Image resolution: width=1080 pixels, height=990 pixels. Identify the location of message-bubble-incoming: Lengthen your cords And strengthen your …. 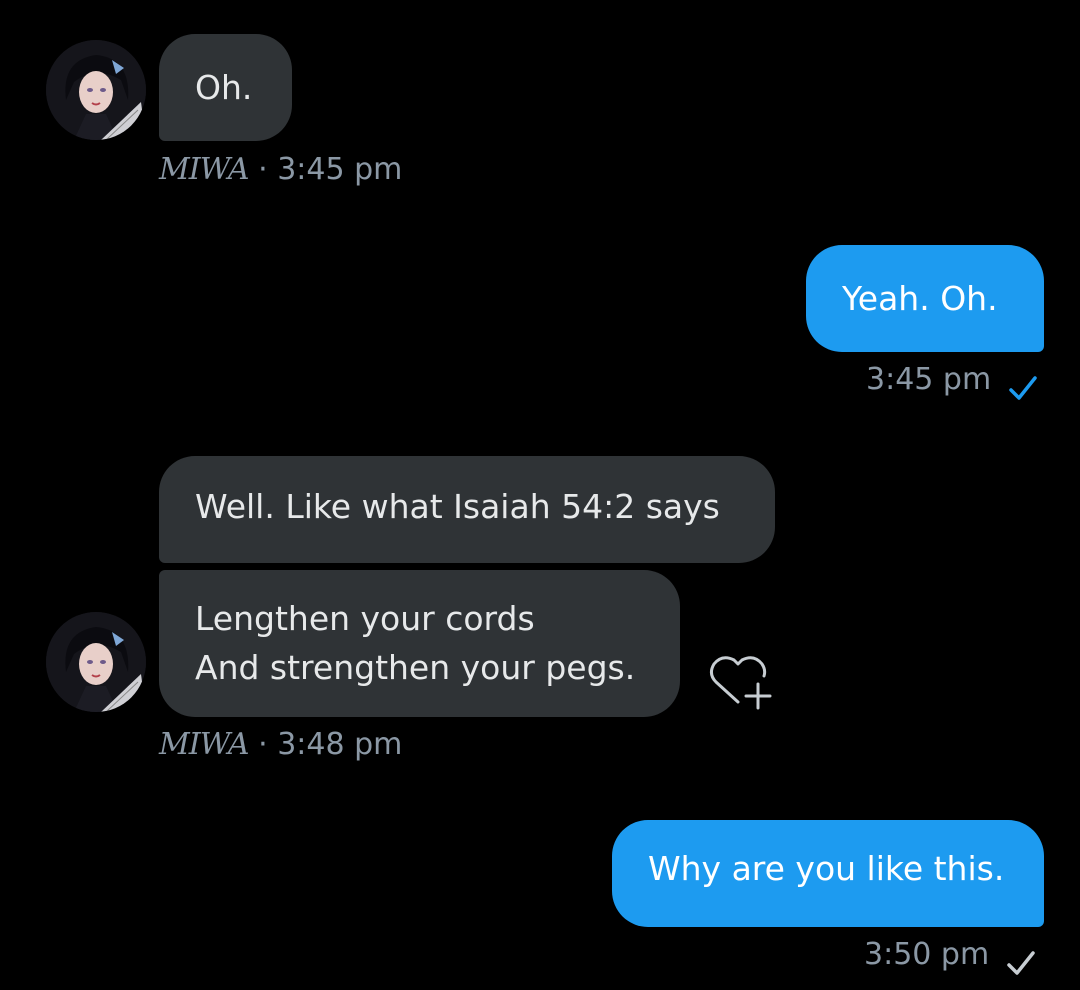
(419, 643).